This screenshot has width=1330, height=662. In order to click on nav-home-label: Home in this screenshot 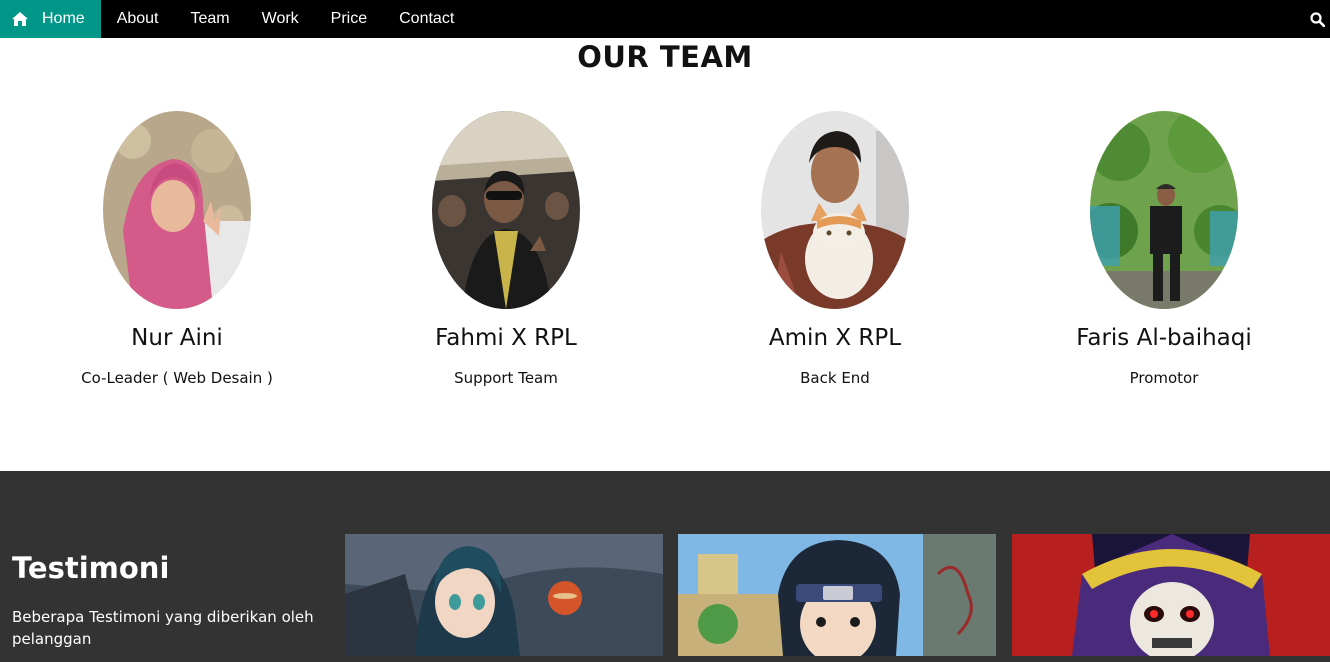, I will do `click(63, 18)`.